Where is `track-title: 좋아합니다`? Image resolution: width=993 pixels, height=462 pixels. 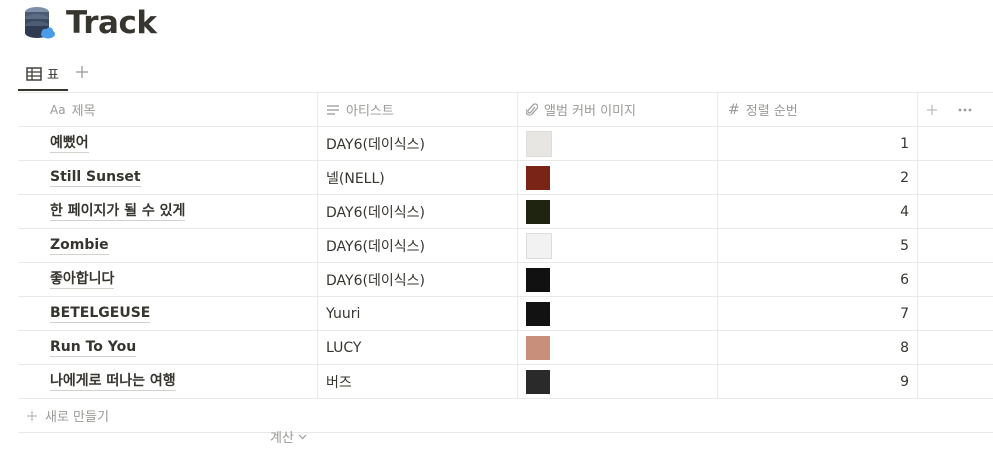
track-title: 좋아합니다 is located at coordinates (82, 280).